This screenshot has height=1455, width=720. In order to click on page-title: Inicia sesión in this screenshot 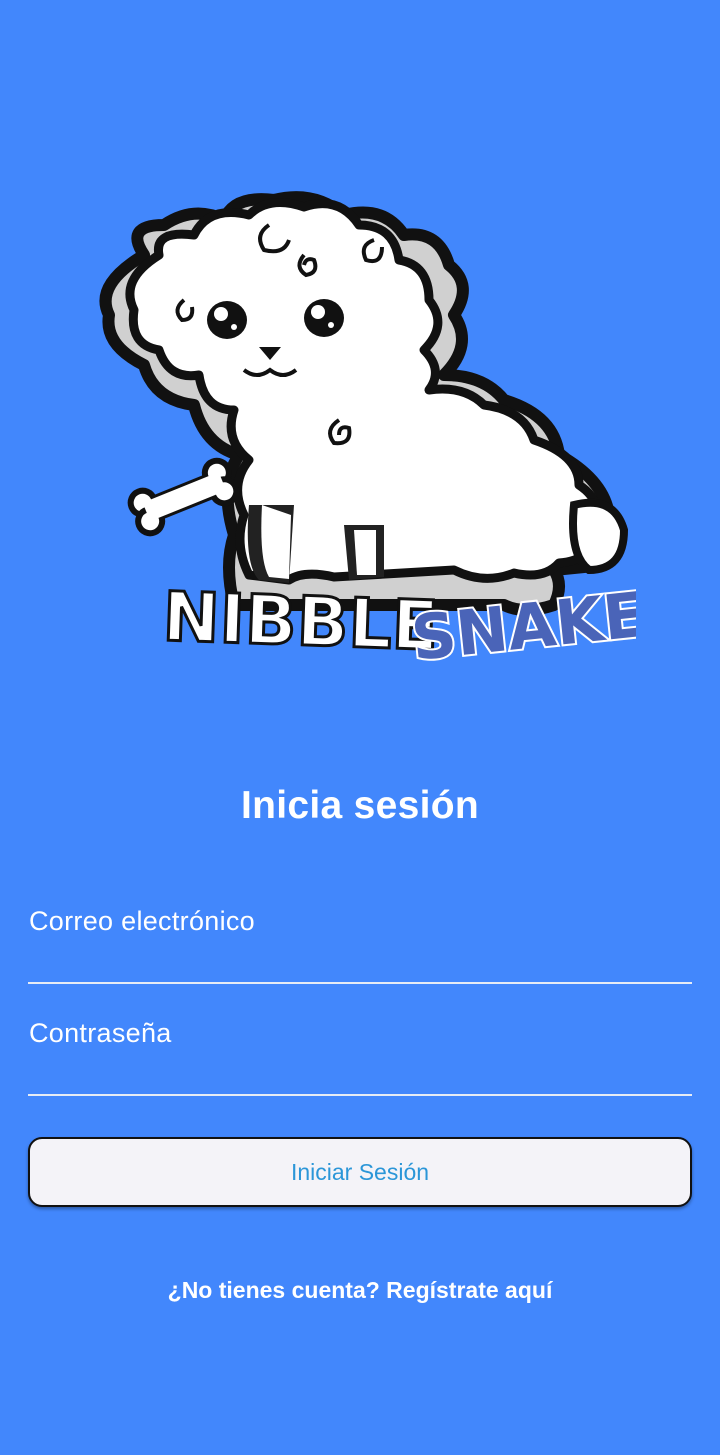, I will do `click(360, 805)`.